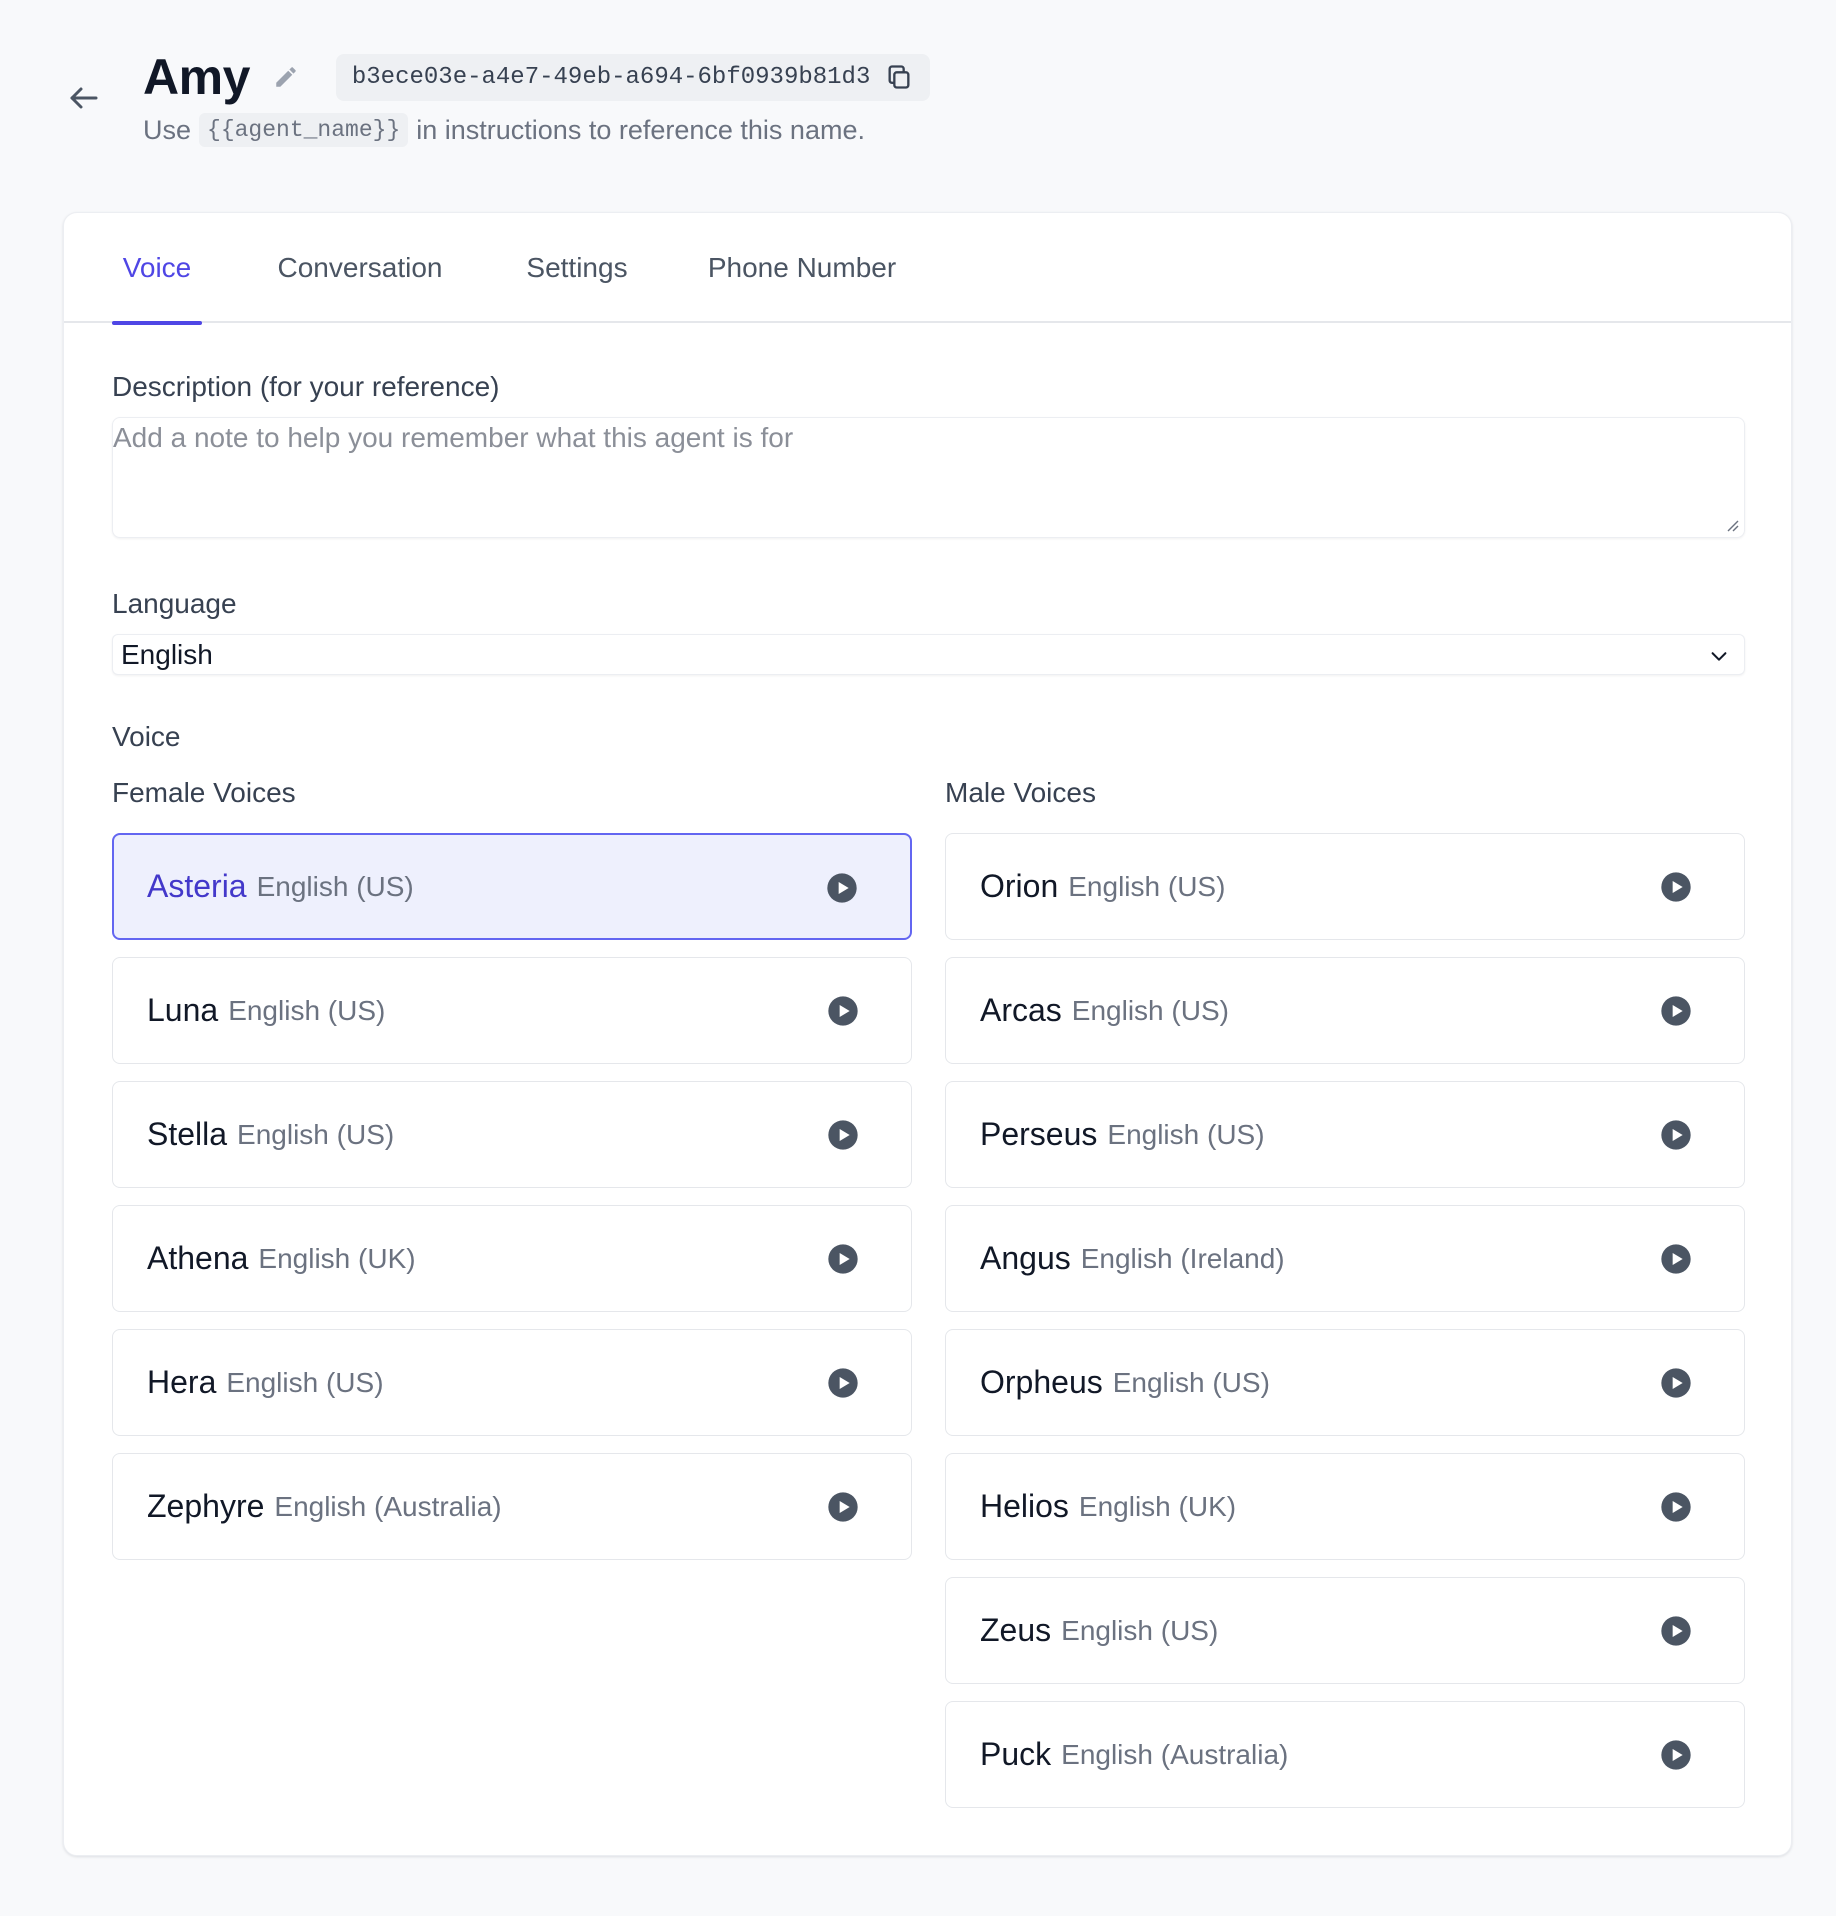 This screenshot has height=1916, width=1836. I want to click on voice-name: Orion, so click(1019, 886).